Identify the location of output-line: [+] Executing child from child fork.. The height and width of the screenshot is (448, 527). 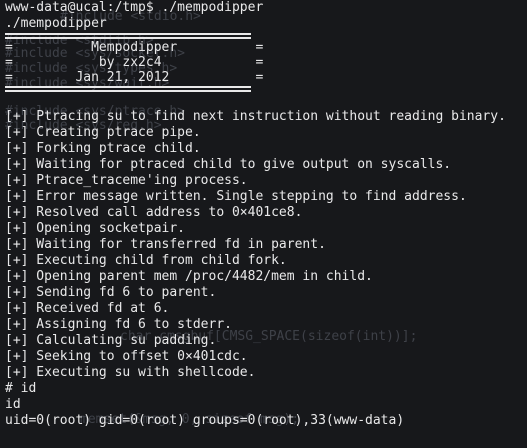
(146, 260).